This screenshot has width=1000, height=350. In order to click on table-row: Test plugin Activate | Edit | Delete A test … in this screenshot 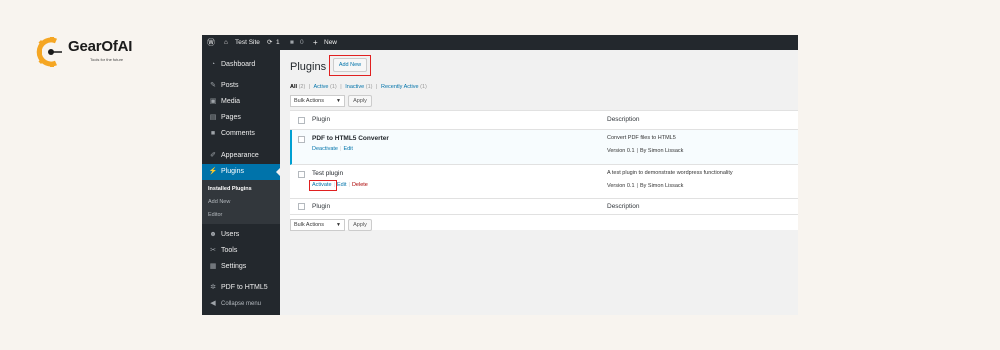, I will do `click(544, 182)`.